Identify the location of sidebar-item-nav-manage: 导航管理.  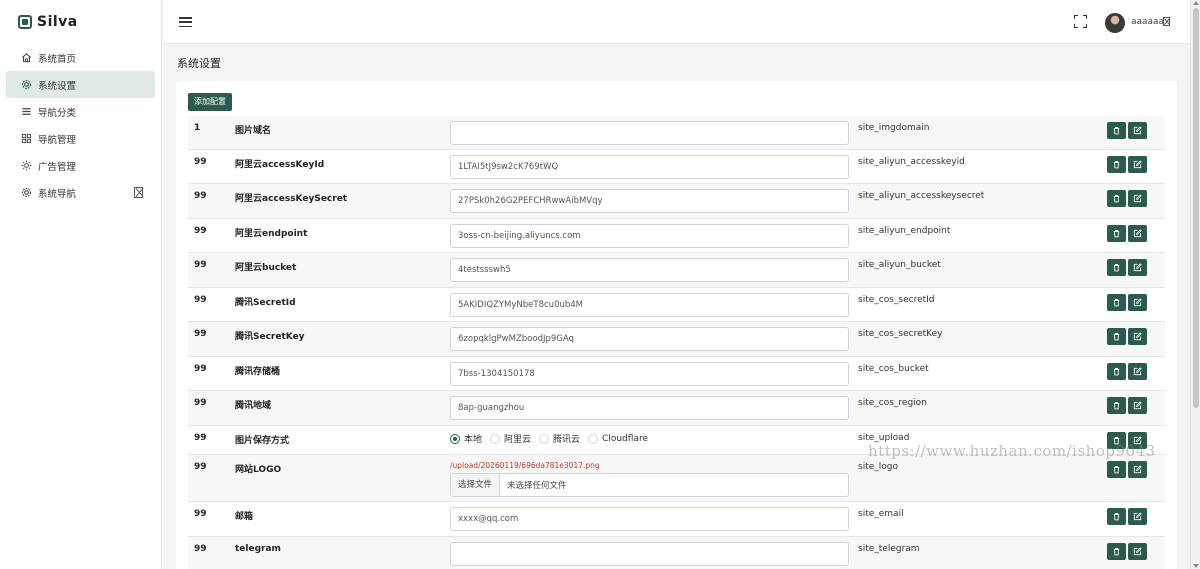
(80, 138).